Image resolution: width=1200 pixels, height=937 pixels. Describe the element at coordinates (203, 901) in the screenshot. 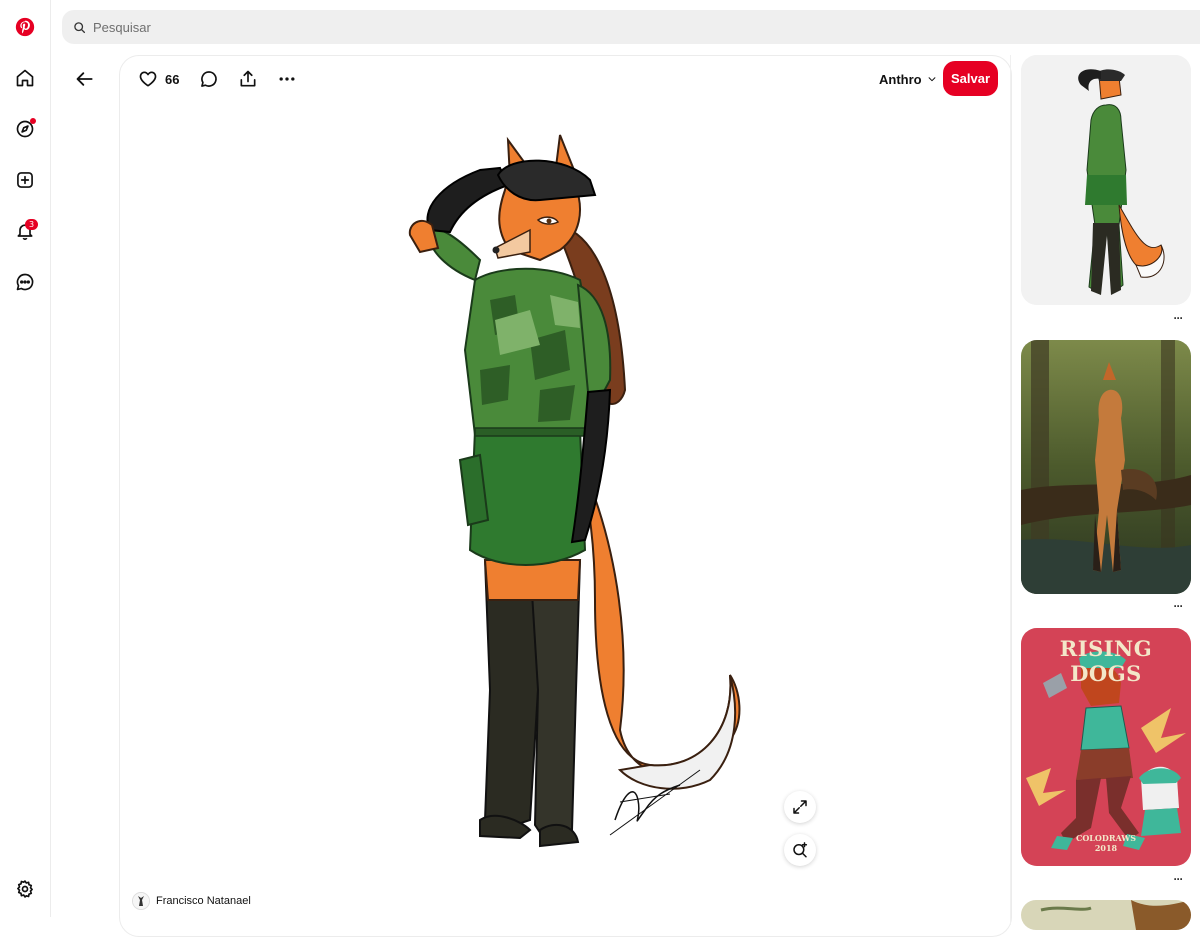

I see `author-name: Francisco Natanael` at that location.